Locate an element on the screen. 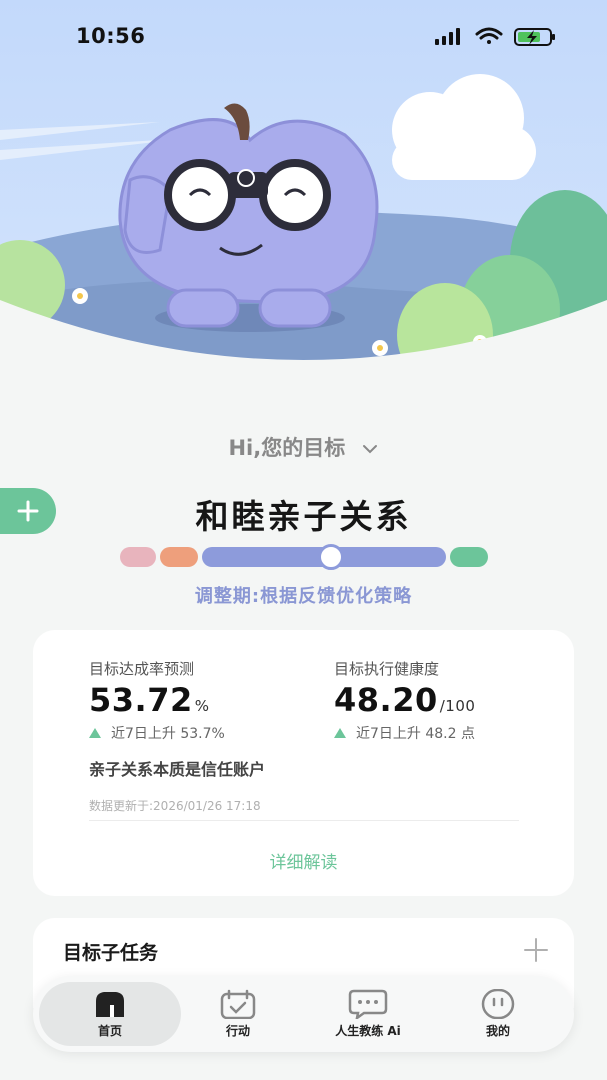 The height and width of the screenshot is (1080, 607). status-bar: 10:56 is located at coordinates (303, 36).